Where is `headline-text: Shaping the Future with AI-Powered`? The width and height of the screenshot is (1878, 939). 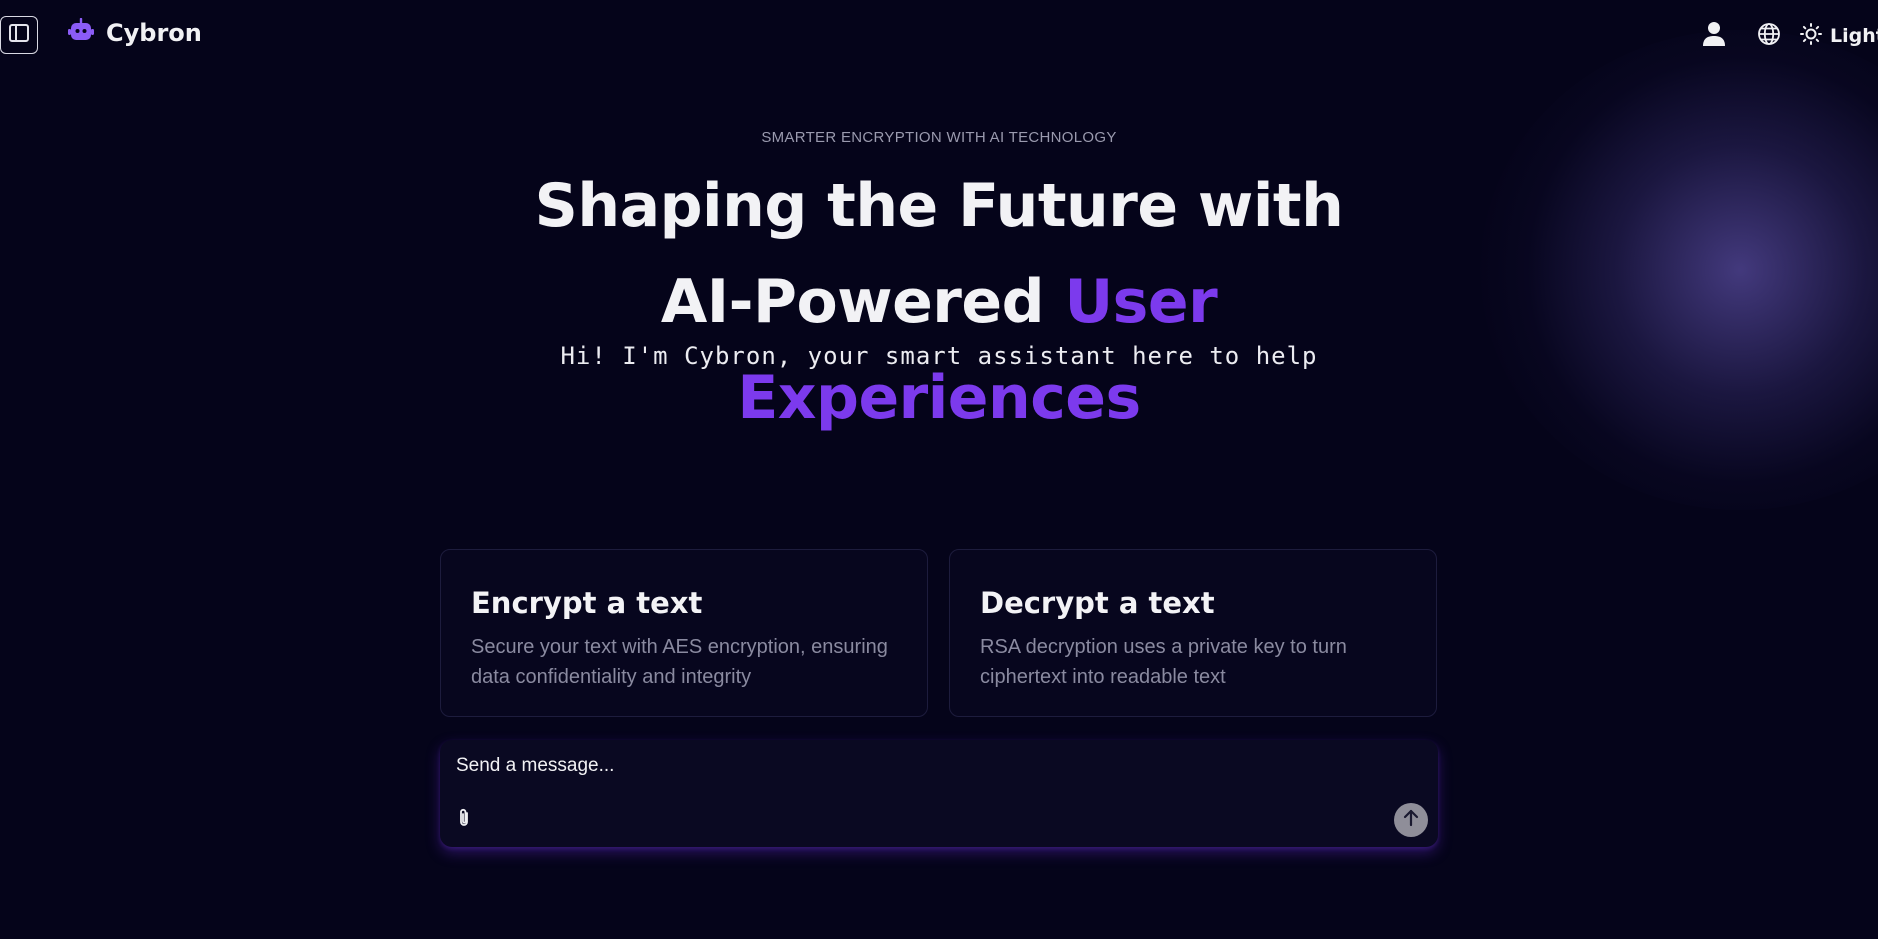 headline-text: Shaping the Future with AI-Powered is located at coordinates (939, 254).